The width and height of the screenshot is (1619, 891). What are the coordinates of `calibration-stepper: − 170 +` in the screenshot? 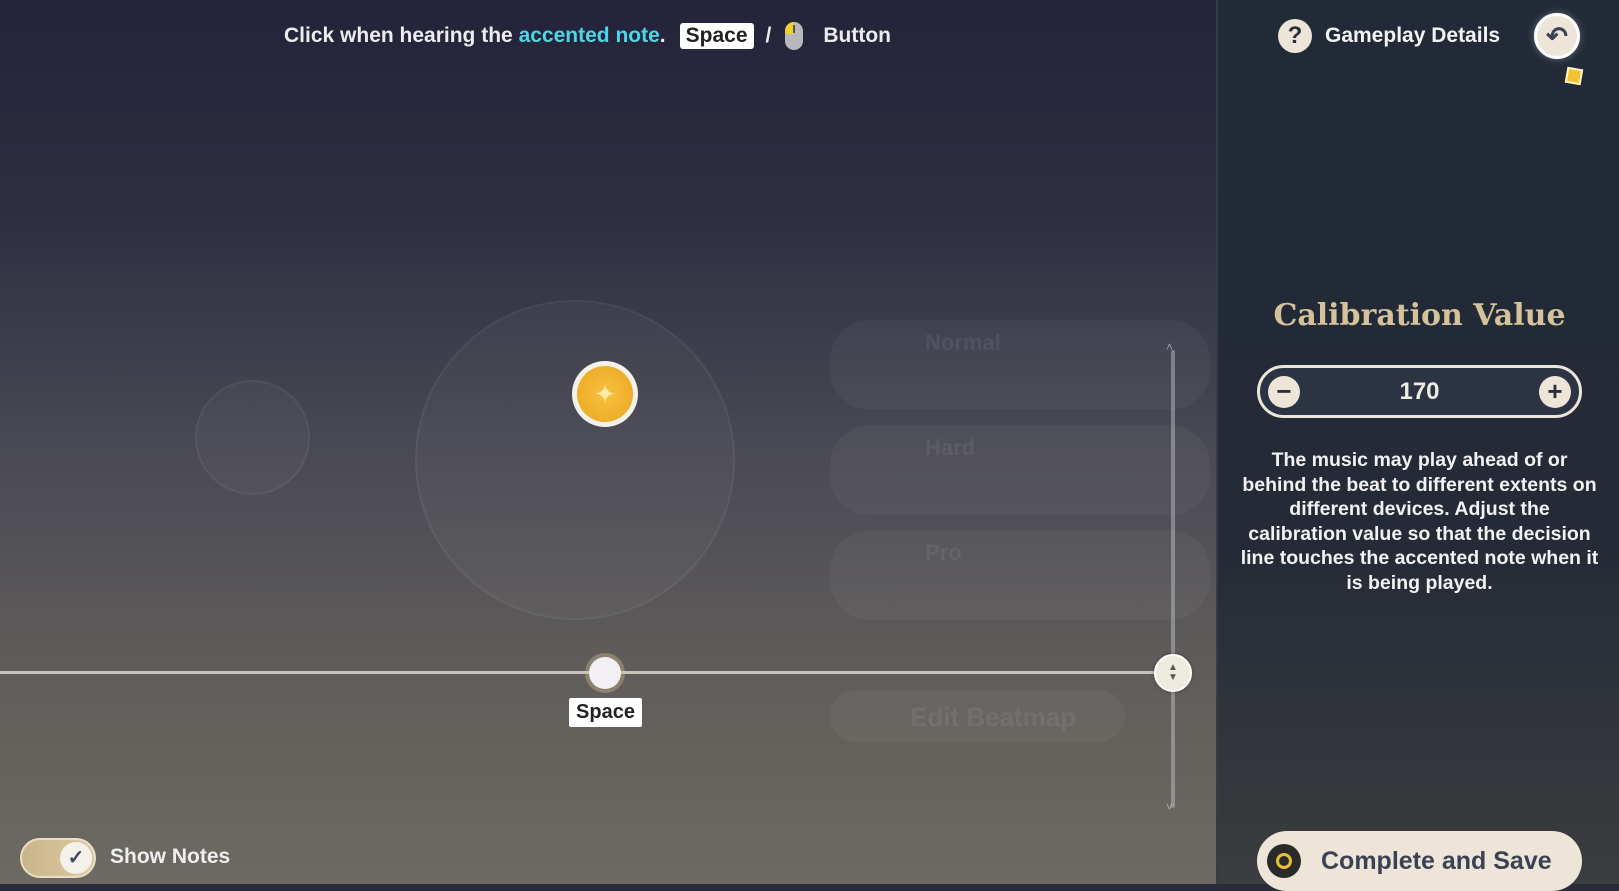 It's located at (1419, 391).